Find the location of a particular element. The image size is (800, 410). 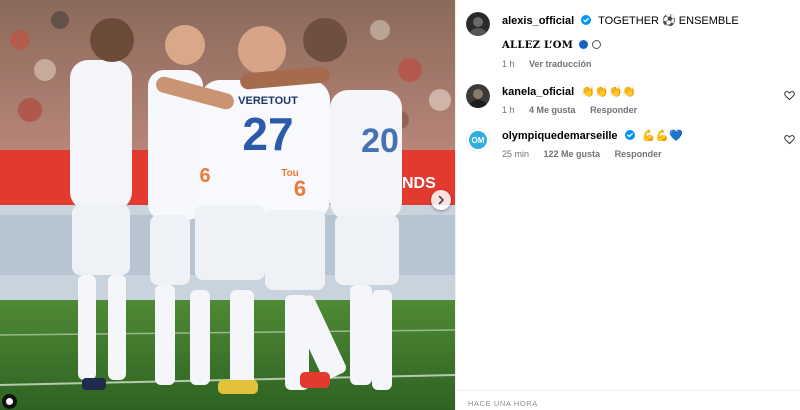

see-translation-link: Ver traducción is located at coordinates (560, 64).